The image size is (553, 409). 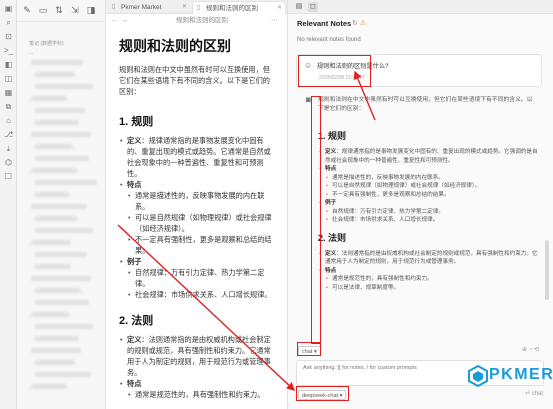 I want to click on section-heading: 1. 规则, so click(x=136, y=122).